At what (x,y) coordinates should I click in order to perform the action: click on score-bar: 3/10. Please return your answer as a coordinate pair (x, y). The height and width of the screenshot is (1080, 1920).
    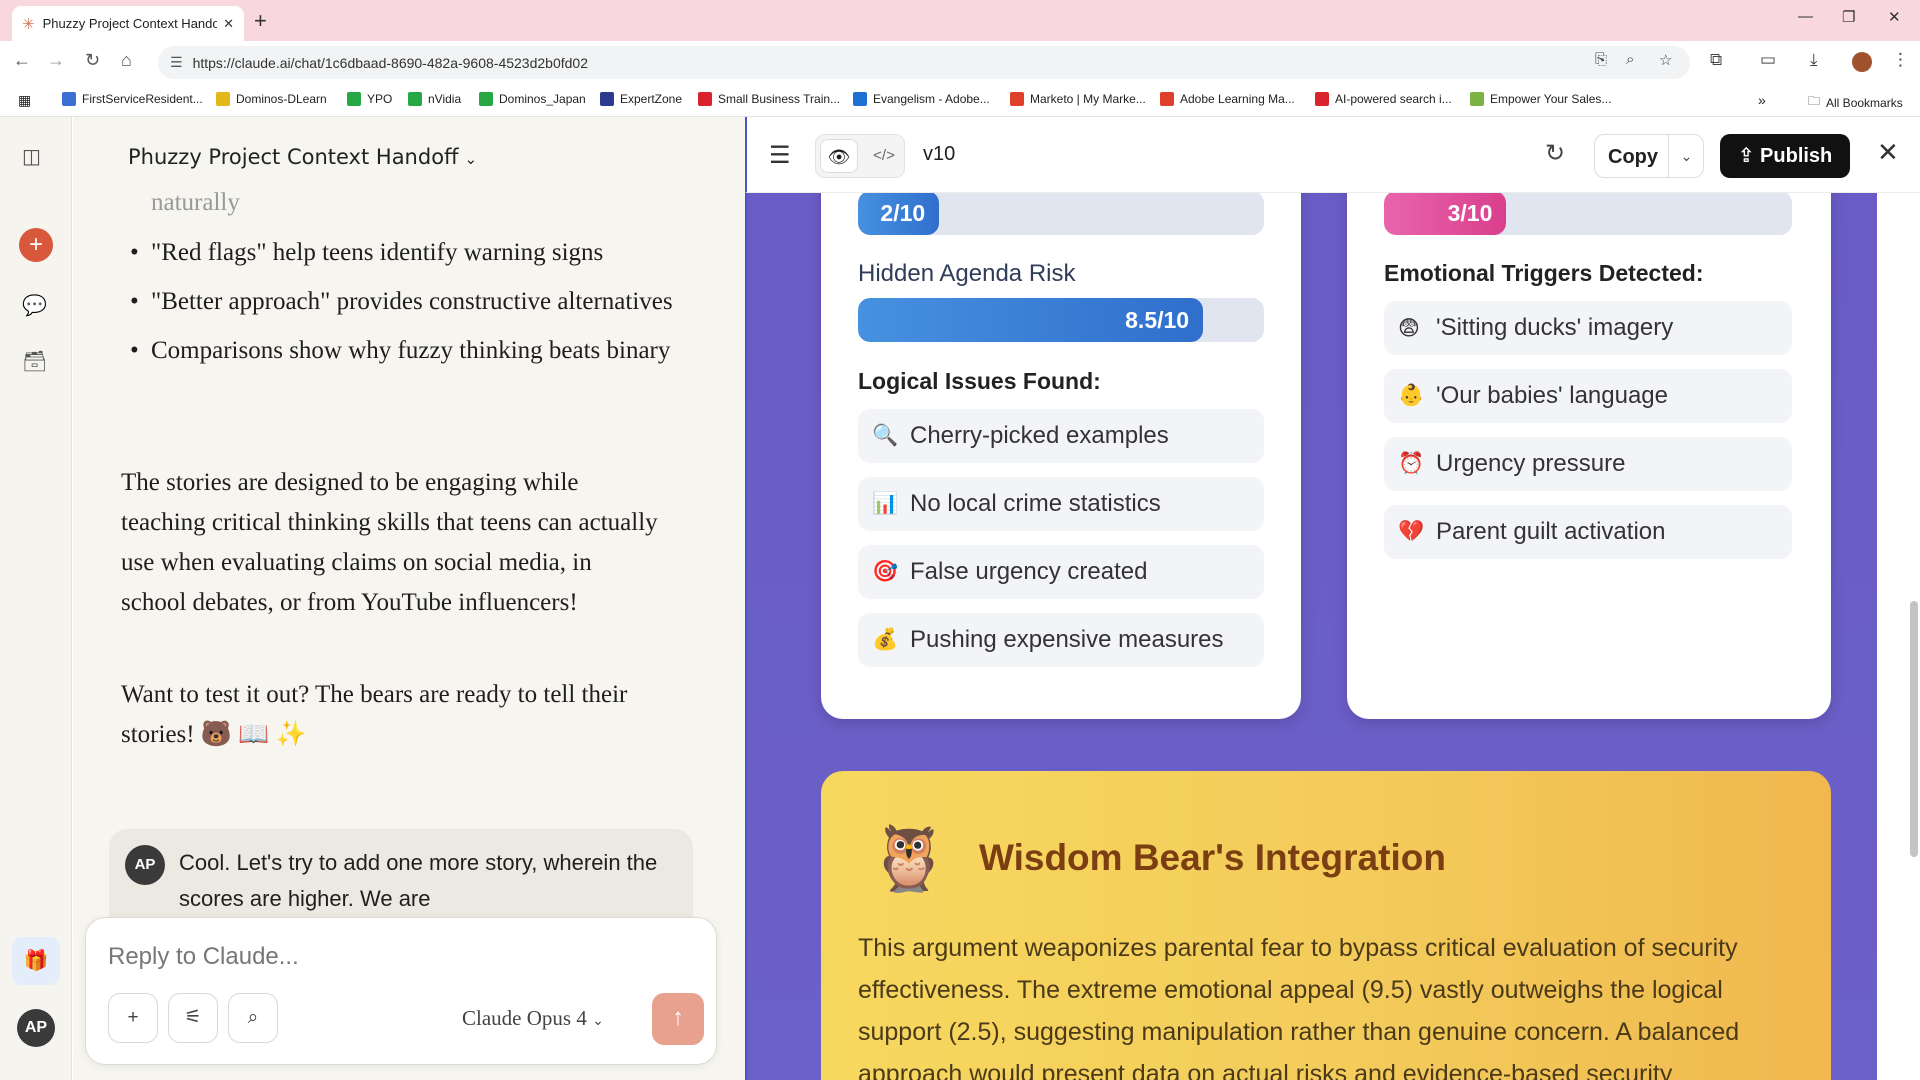
    Looking at the image, I should click on (1588, 214).